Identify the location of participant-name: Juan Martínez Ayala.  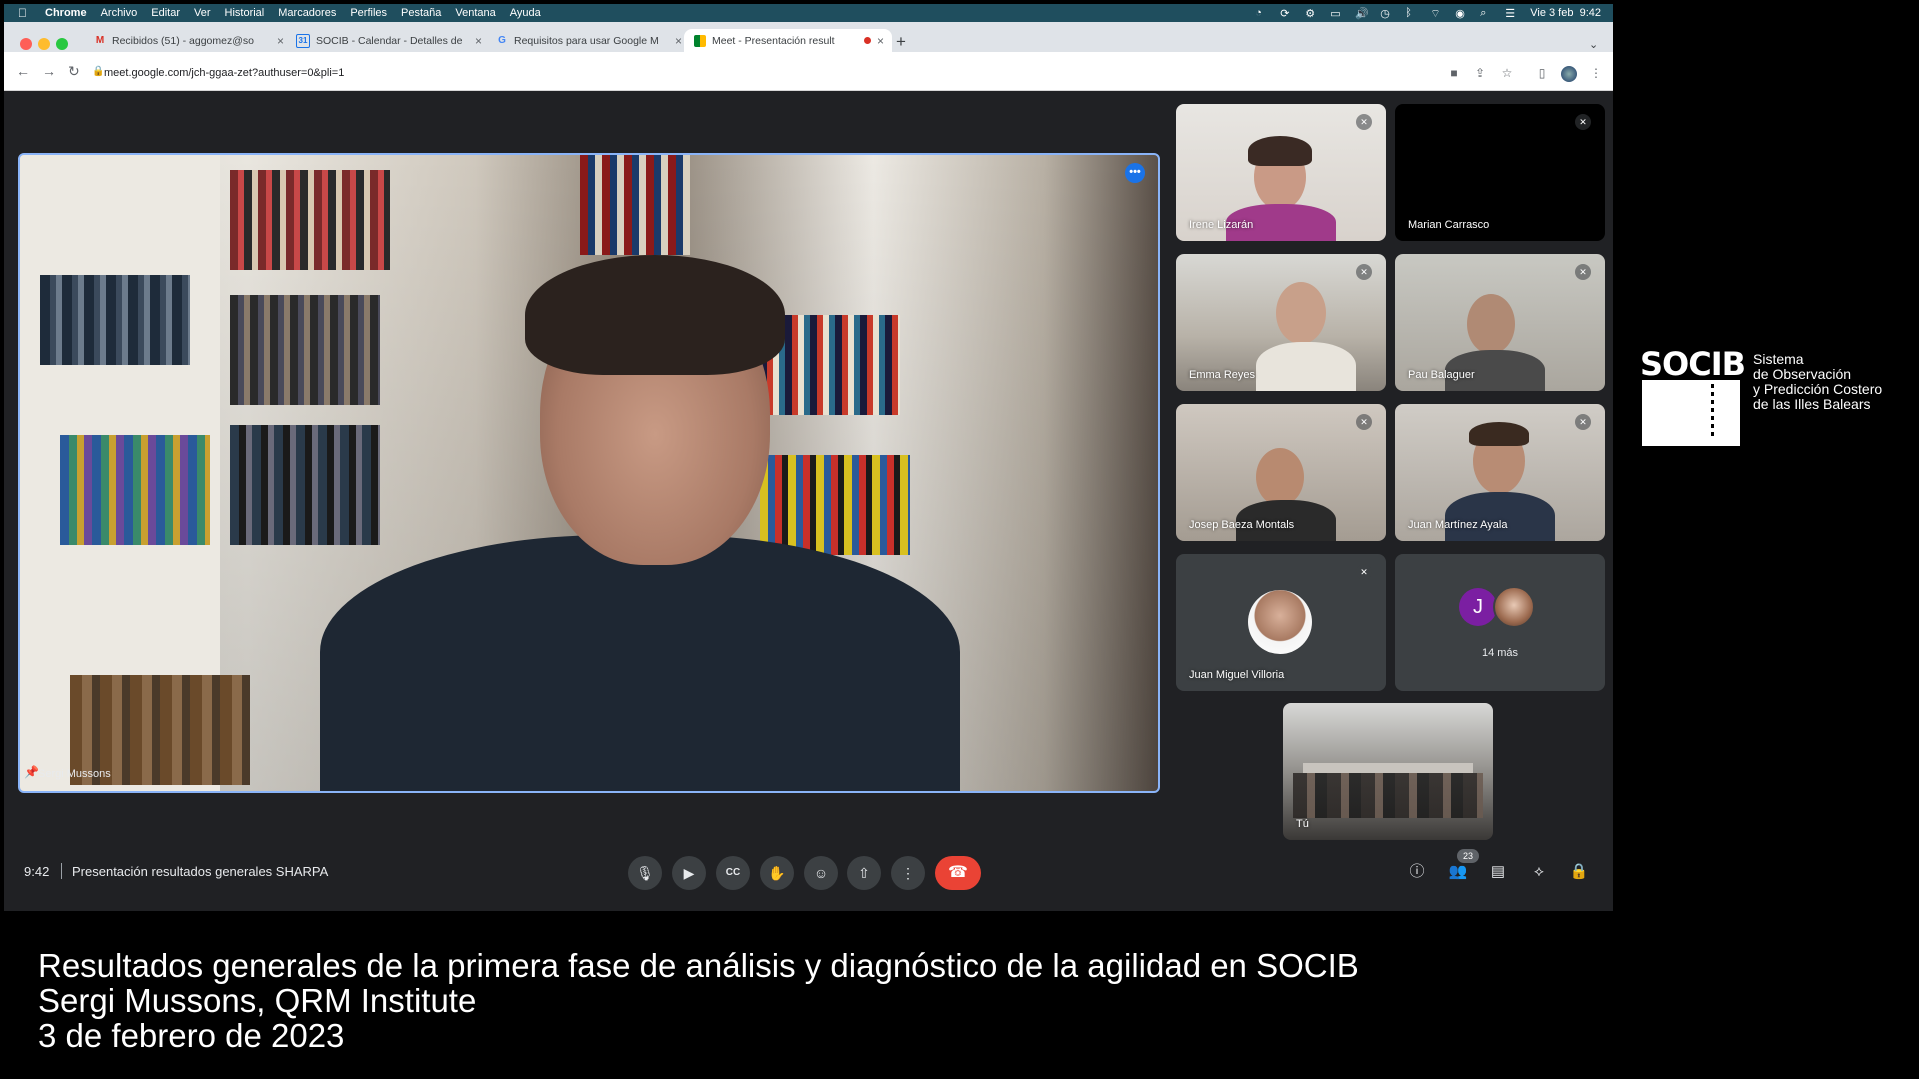
(1458, 525).